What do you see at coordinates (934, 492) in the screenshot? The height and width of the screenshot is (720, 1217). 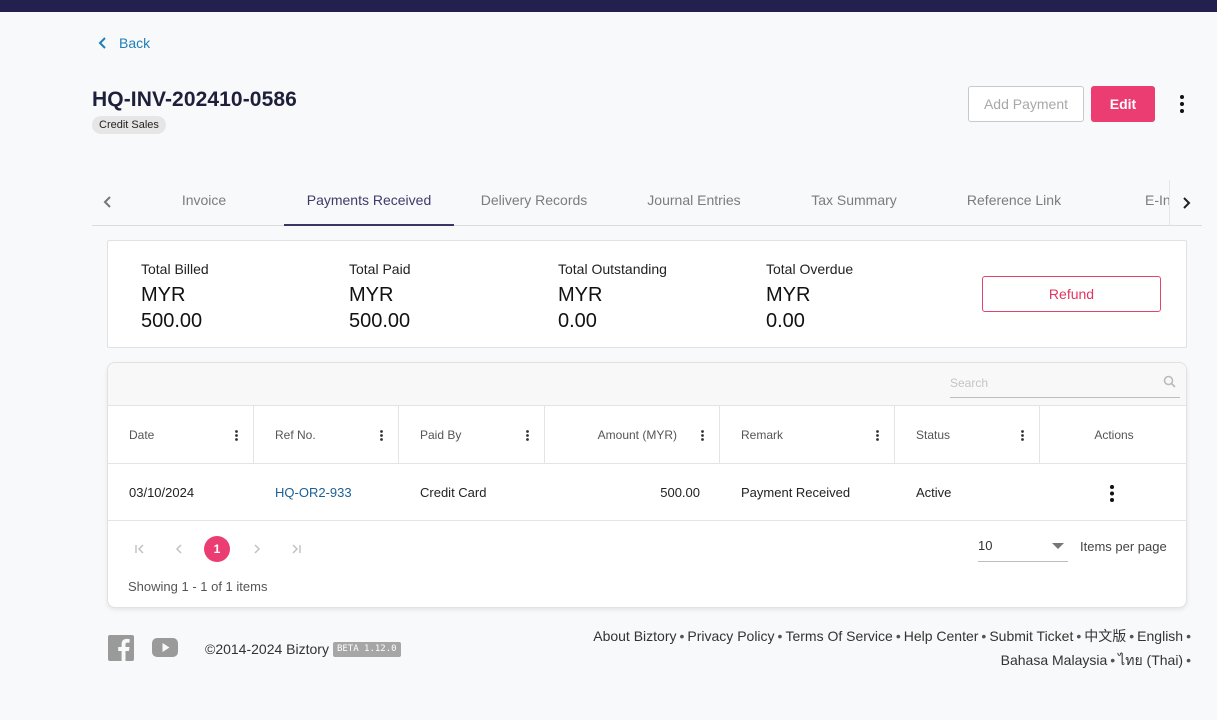 I see `cell-status: Active` at bounding box center [934, 492].